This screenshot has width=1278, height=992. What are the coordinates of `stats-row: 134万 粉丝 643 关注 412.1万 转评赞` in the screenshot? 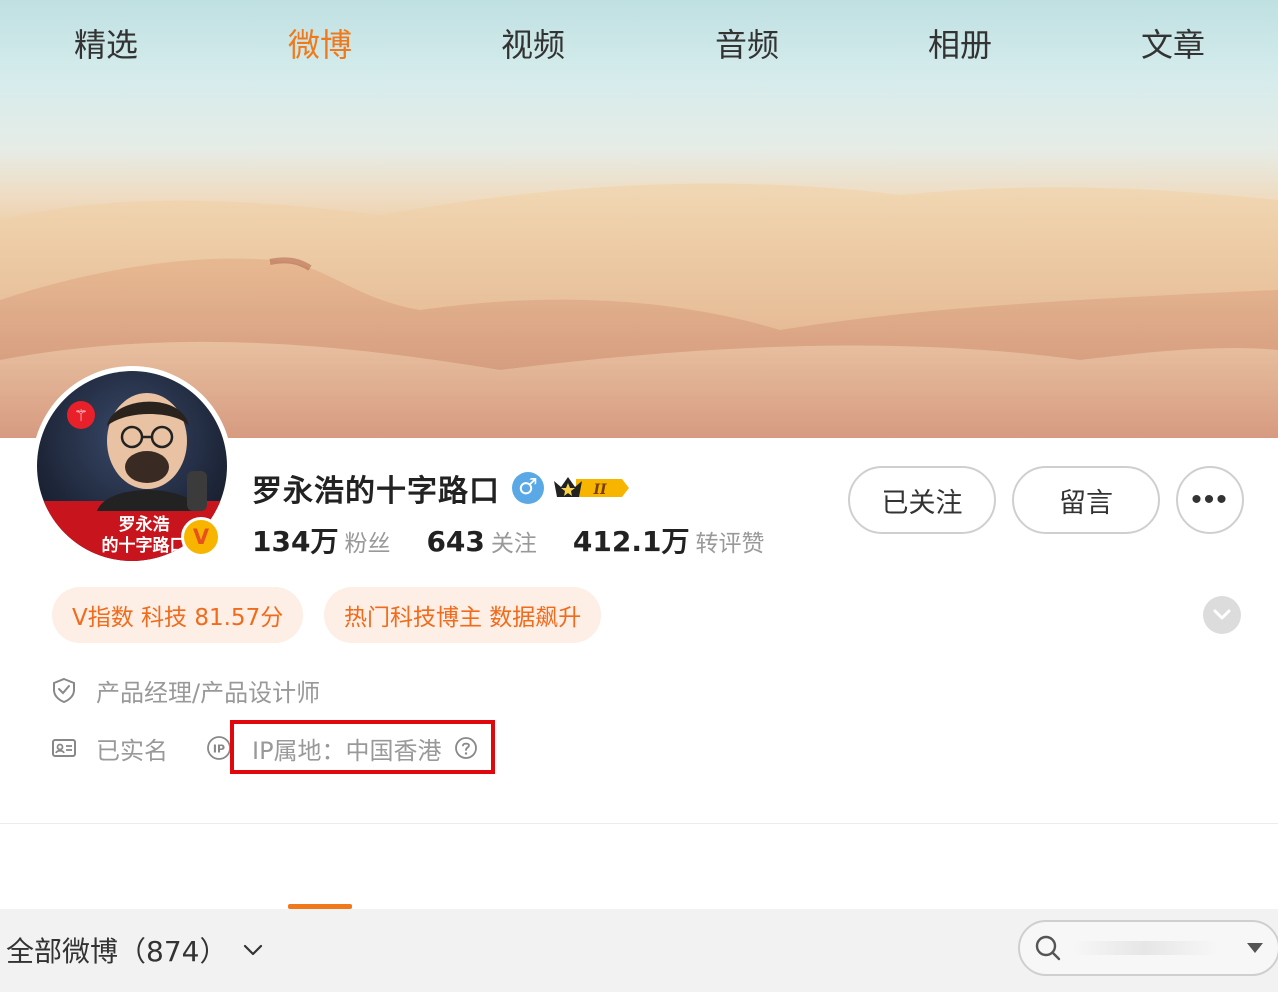 It's located at (526, 541).